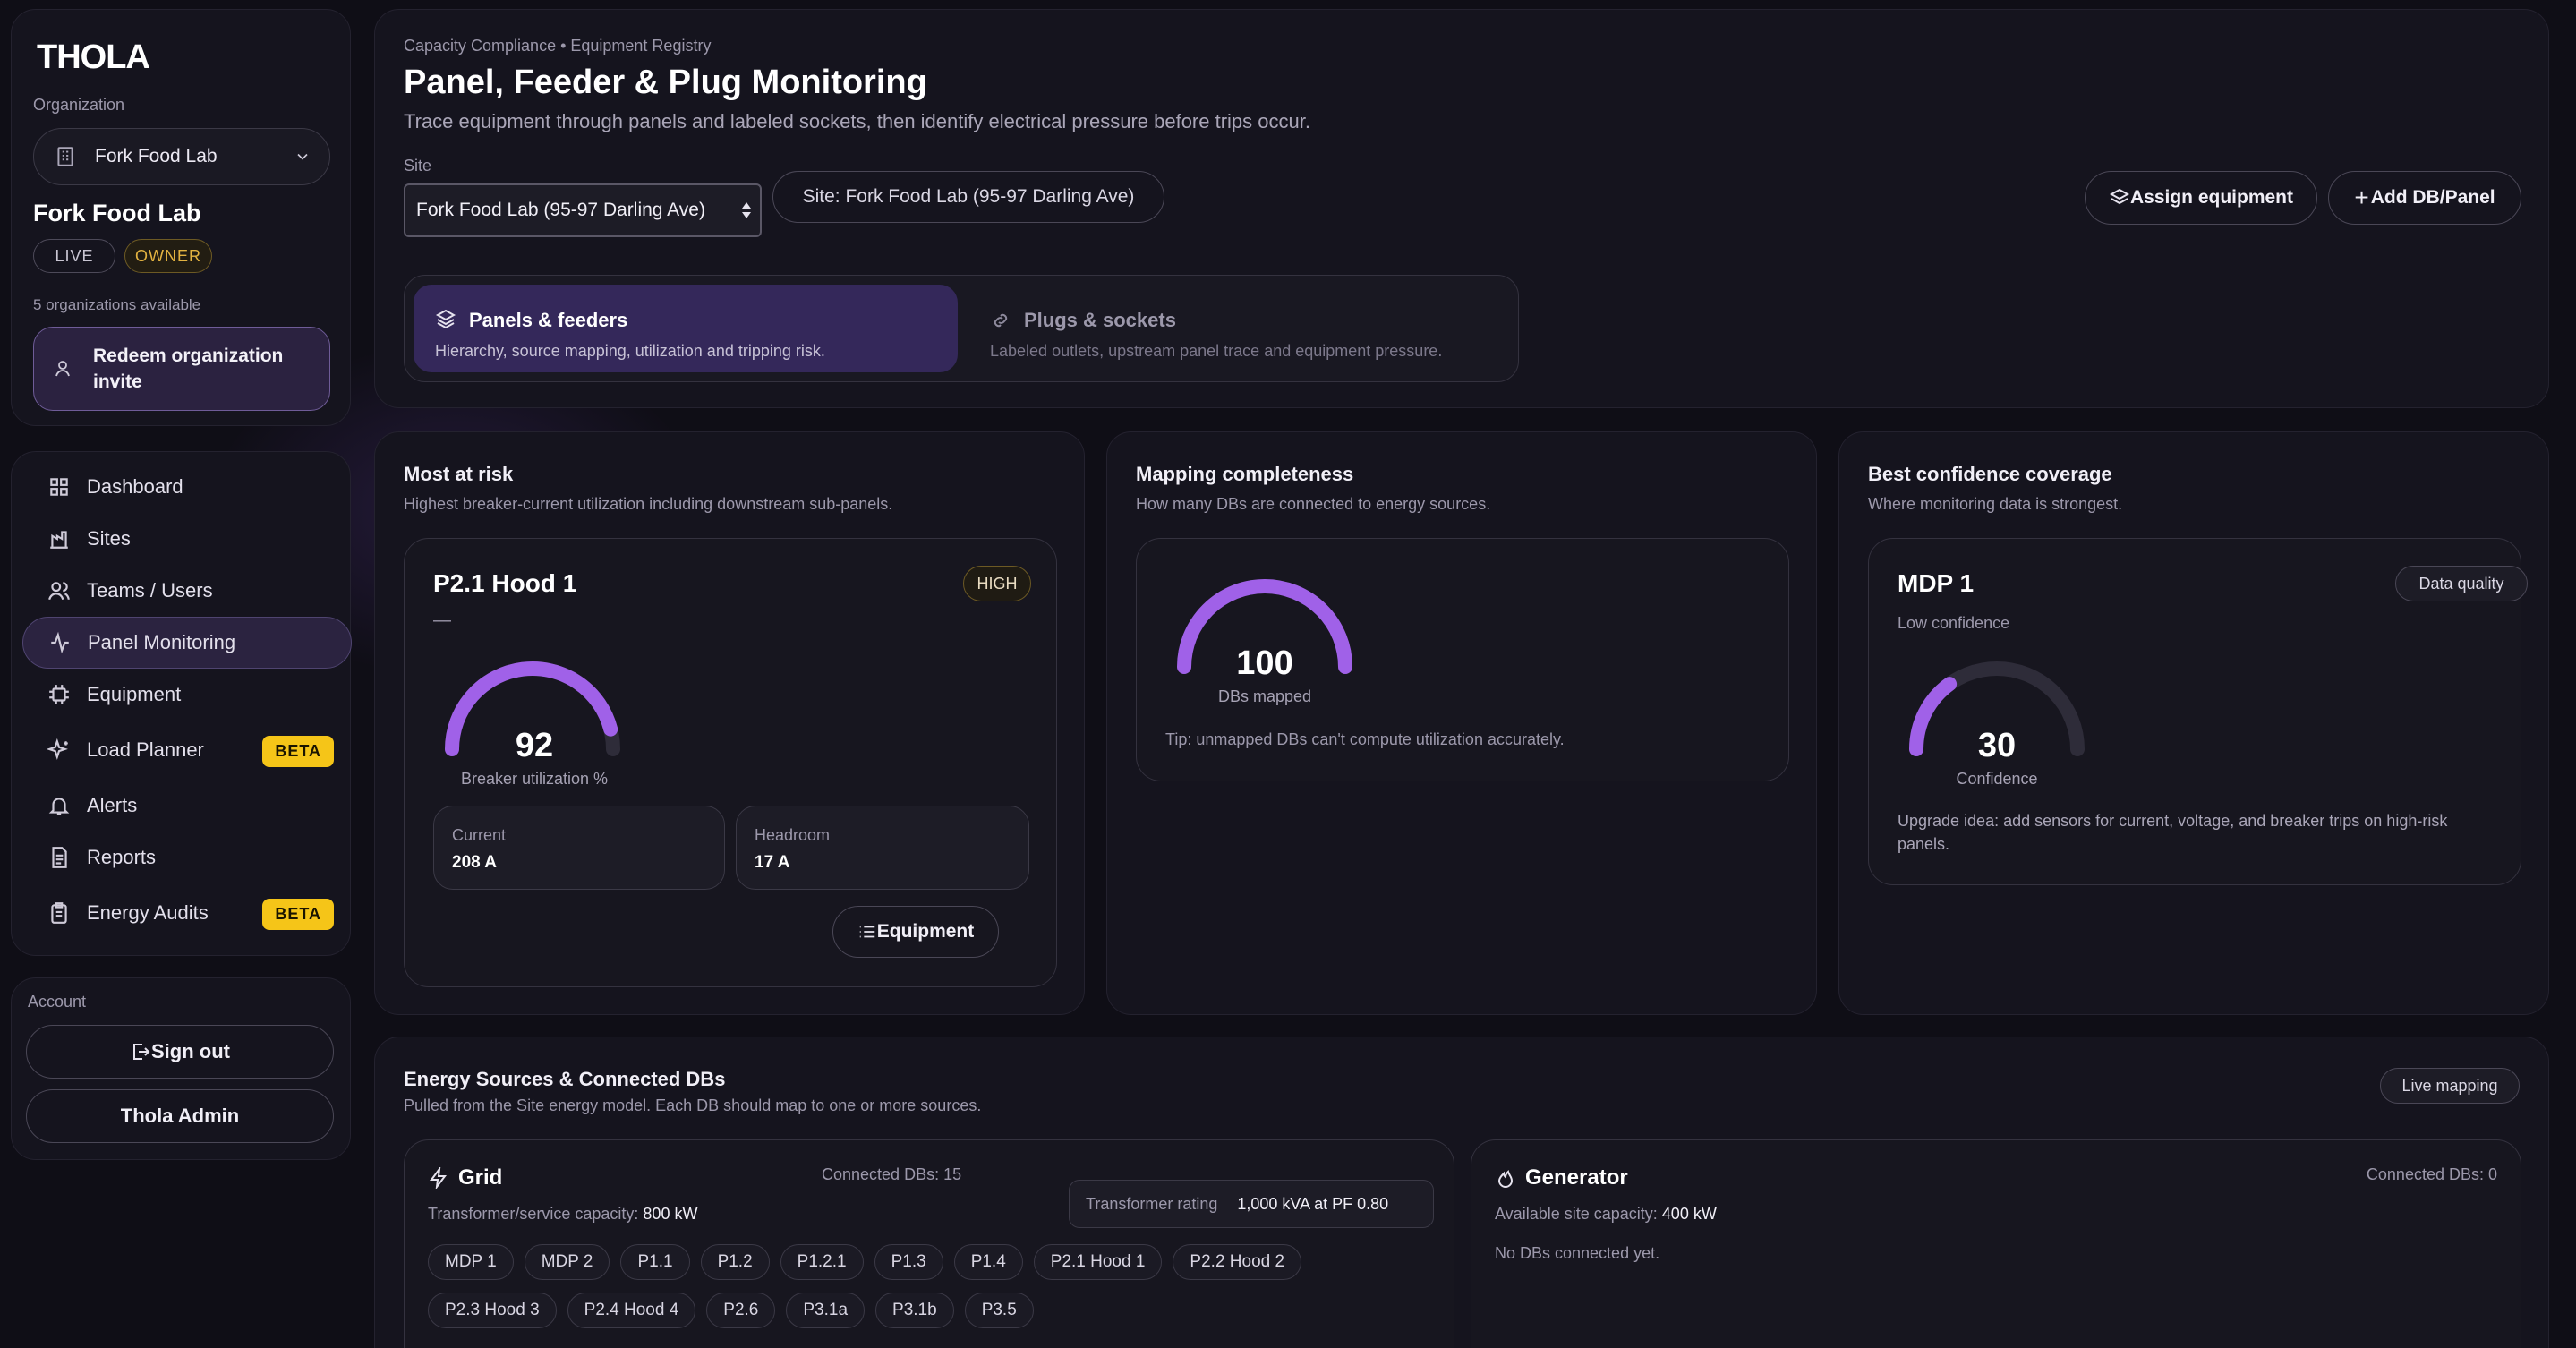 The height and width of the screenshot is (1348, 2576). I want to click on db-chip: P2.6, so click(741, 1310).